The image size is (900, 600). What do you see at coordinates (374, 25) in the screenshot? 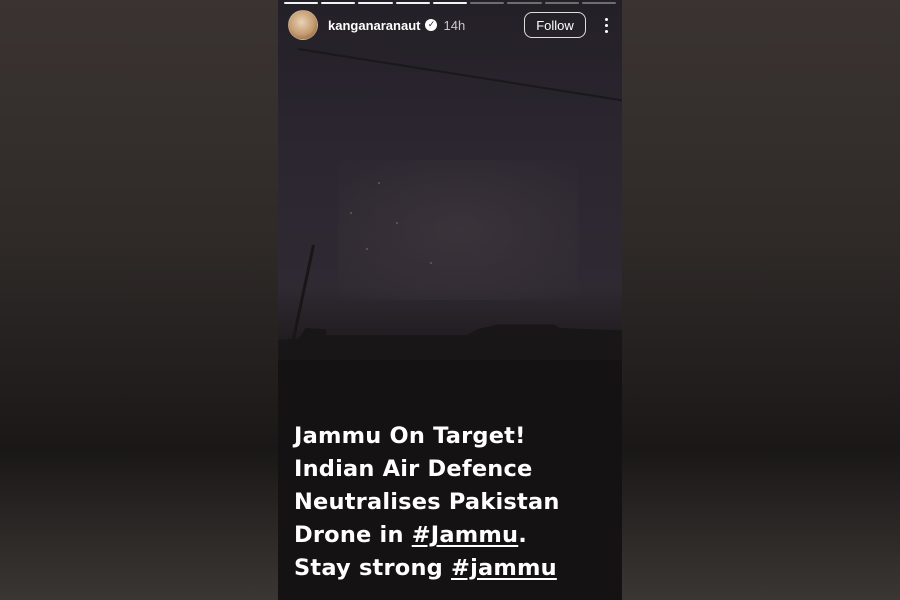
I see `username: kanganaranaut` at bounding box center [374, 25].